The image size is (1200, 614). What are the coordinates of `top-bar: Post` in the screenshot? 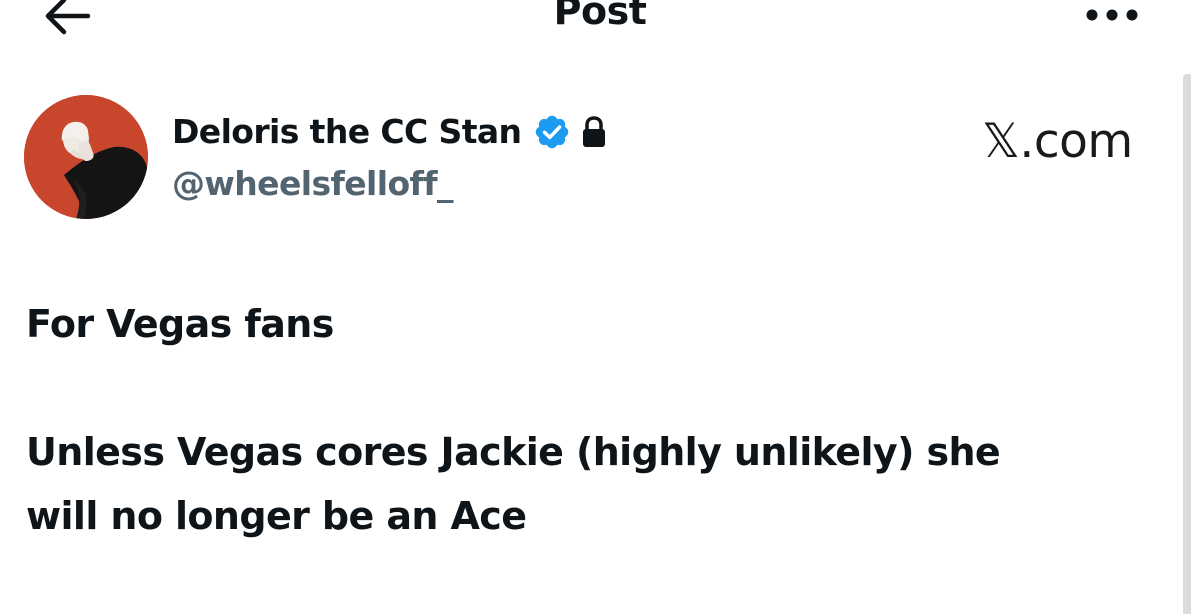 It's located at (600, 22).